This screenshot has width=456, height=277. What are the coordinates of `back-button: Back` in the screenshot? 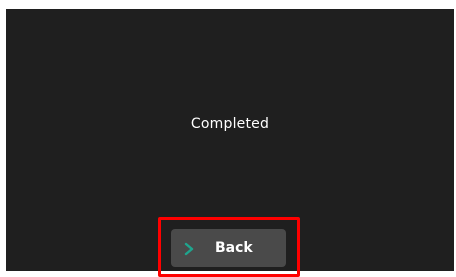 It's located at (228, 248).